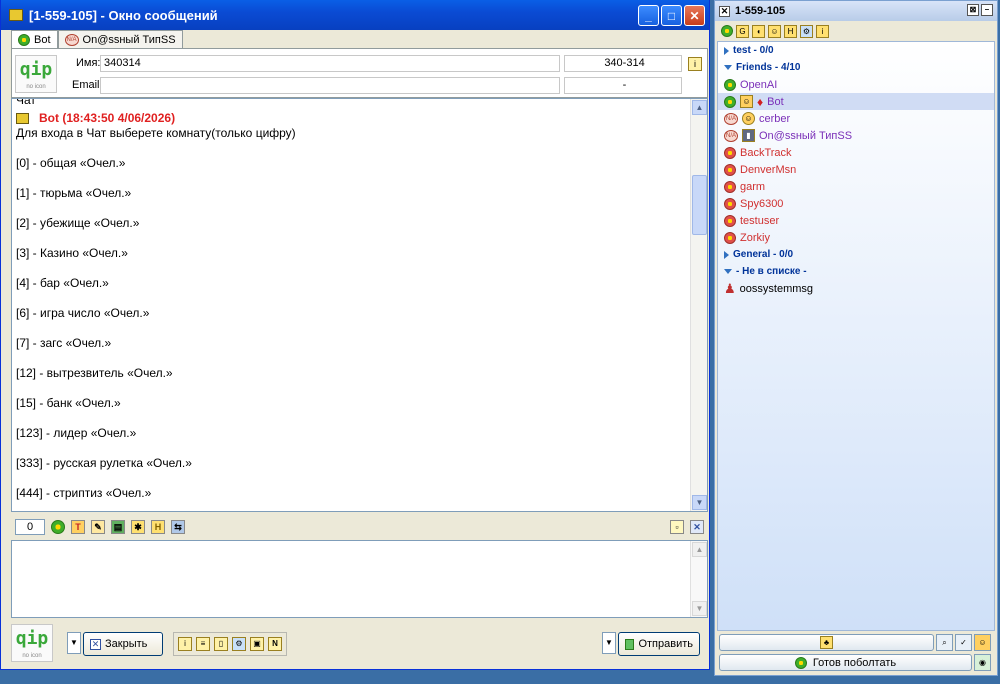 Image resolution: width=1000 pixels, height=684 pixels. I want to click on image-icon: ✱, so click(138, 527).